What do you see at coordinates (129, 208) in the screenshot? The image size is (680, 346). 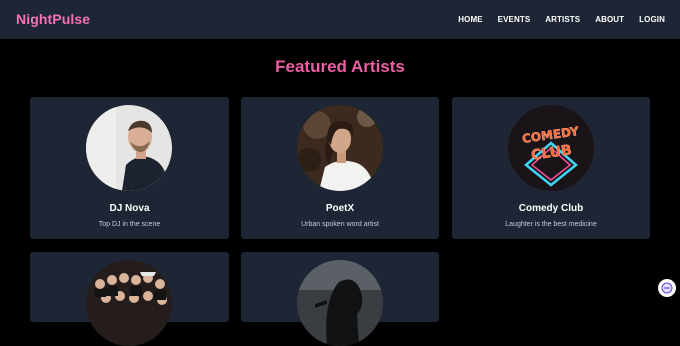 I see `artist-name: DJ Nova` at bounding box center [129, 208].